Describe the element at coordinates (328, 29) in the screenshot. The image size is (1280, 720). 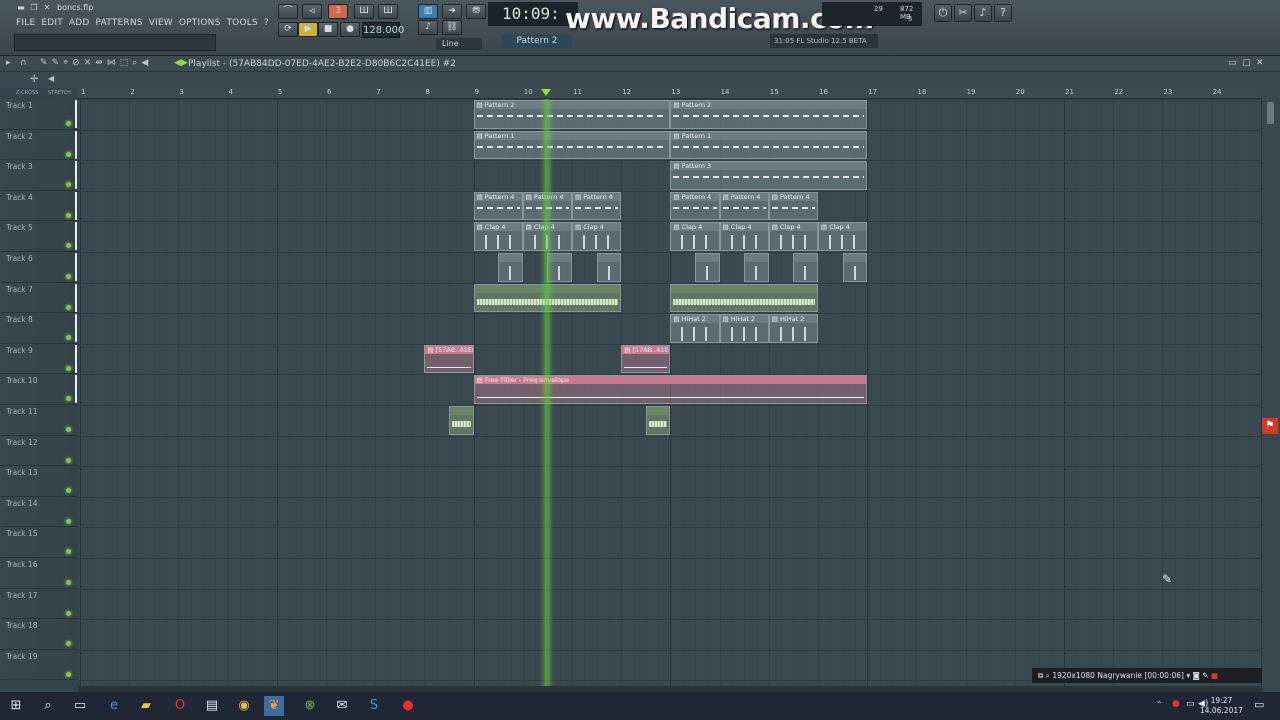
I see `stop-button: ■` at that location.